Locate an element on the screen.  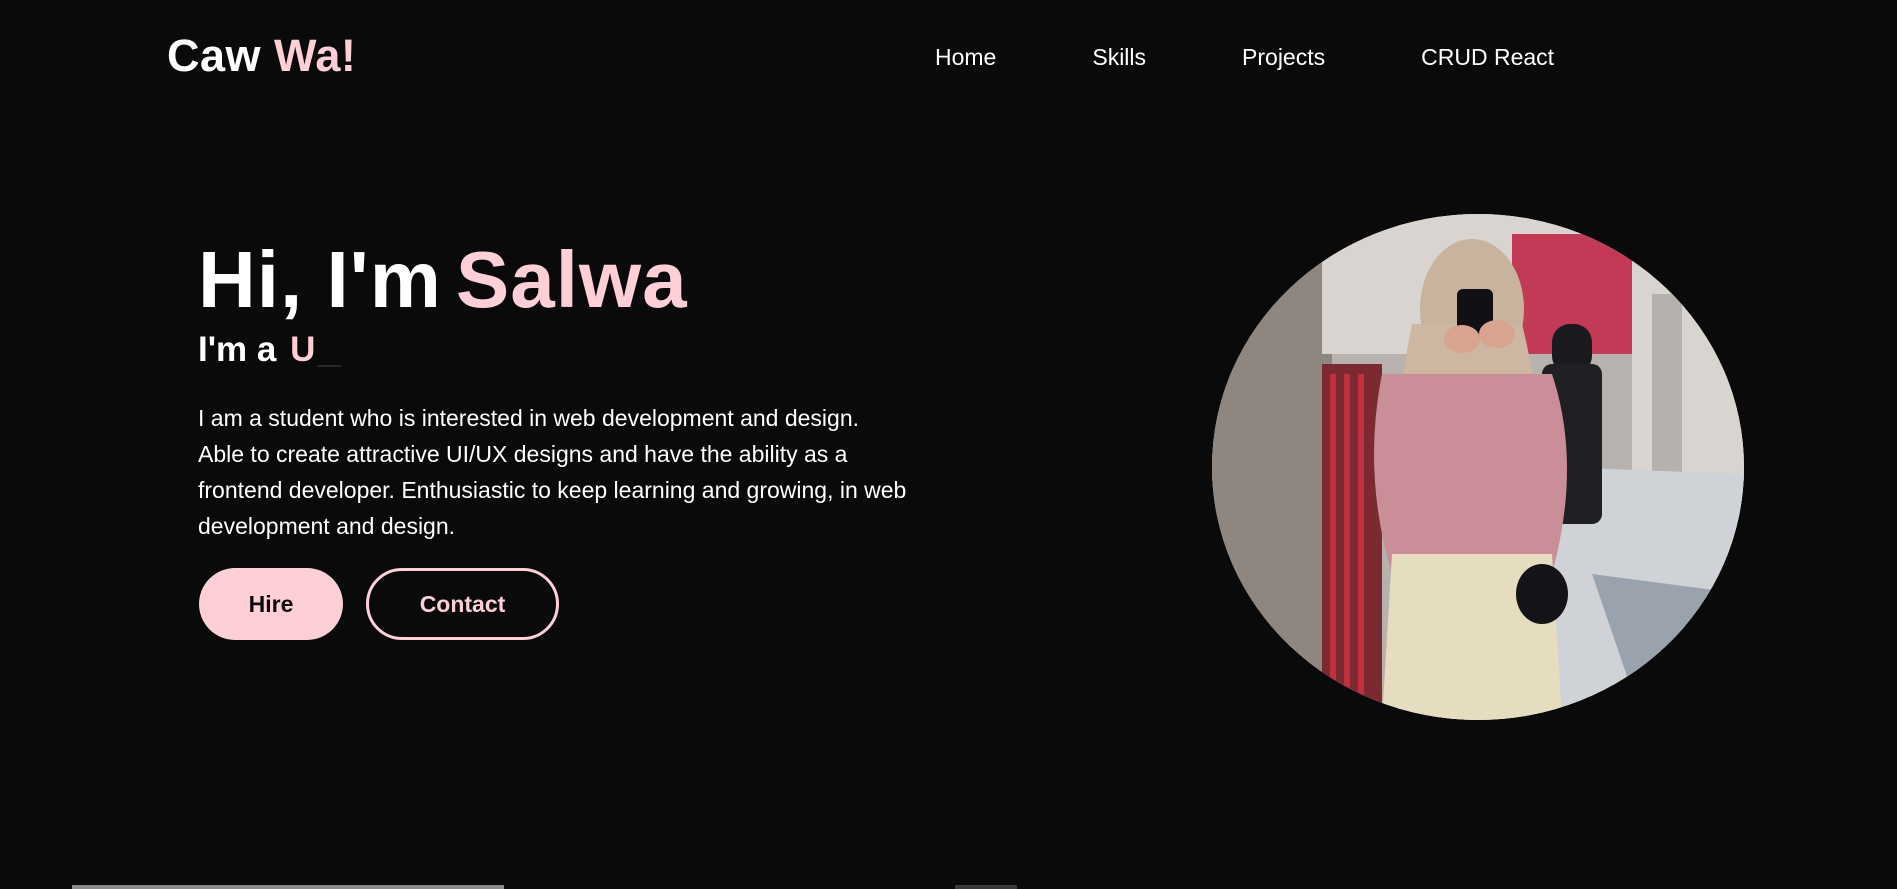
hero-title: Hi, I'm Salwa is located at coordinates (443, 280).